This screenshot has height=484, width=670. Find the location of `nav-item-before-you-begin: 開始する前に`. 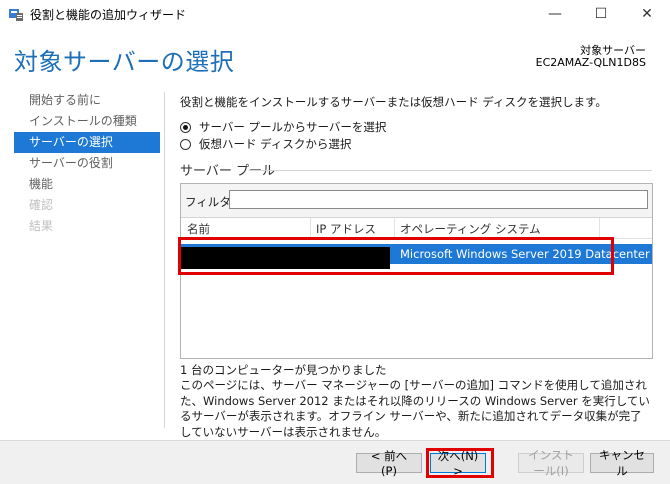

nav-item-before-you-begin: 開始する前に is located at coordinates (87, 100).